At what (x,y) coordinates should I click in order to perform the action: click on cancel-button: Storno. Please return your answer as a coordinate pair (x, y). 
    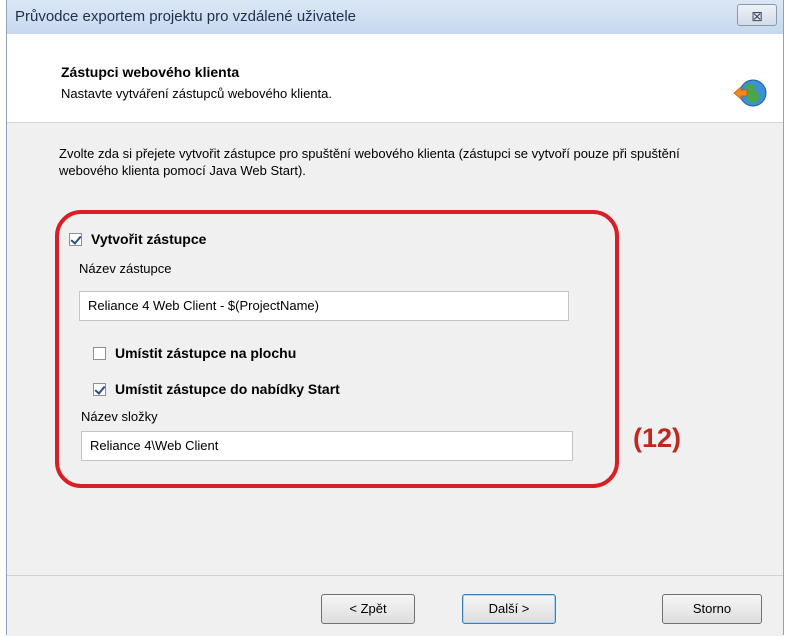
    Looking at the image, I should click on (712, 609).